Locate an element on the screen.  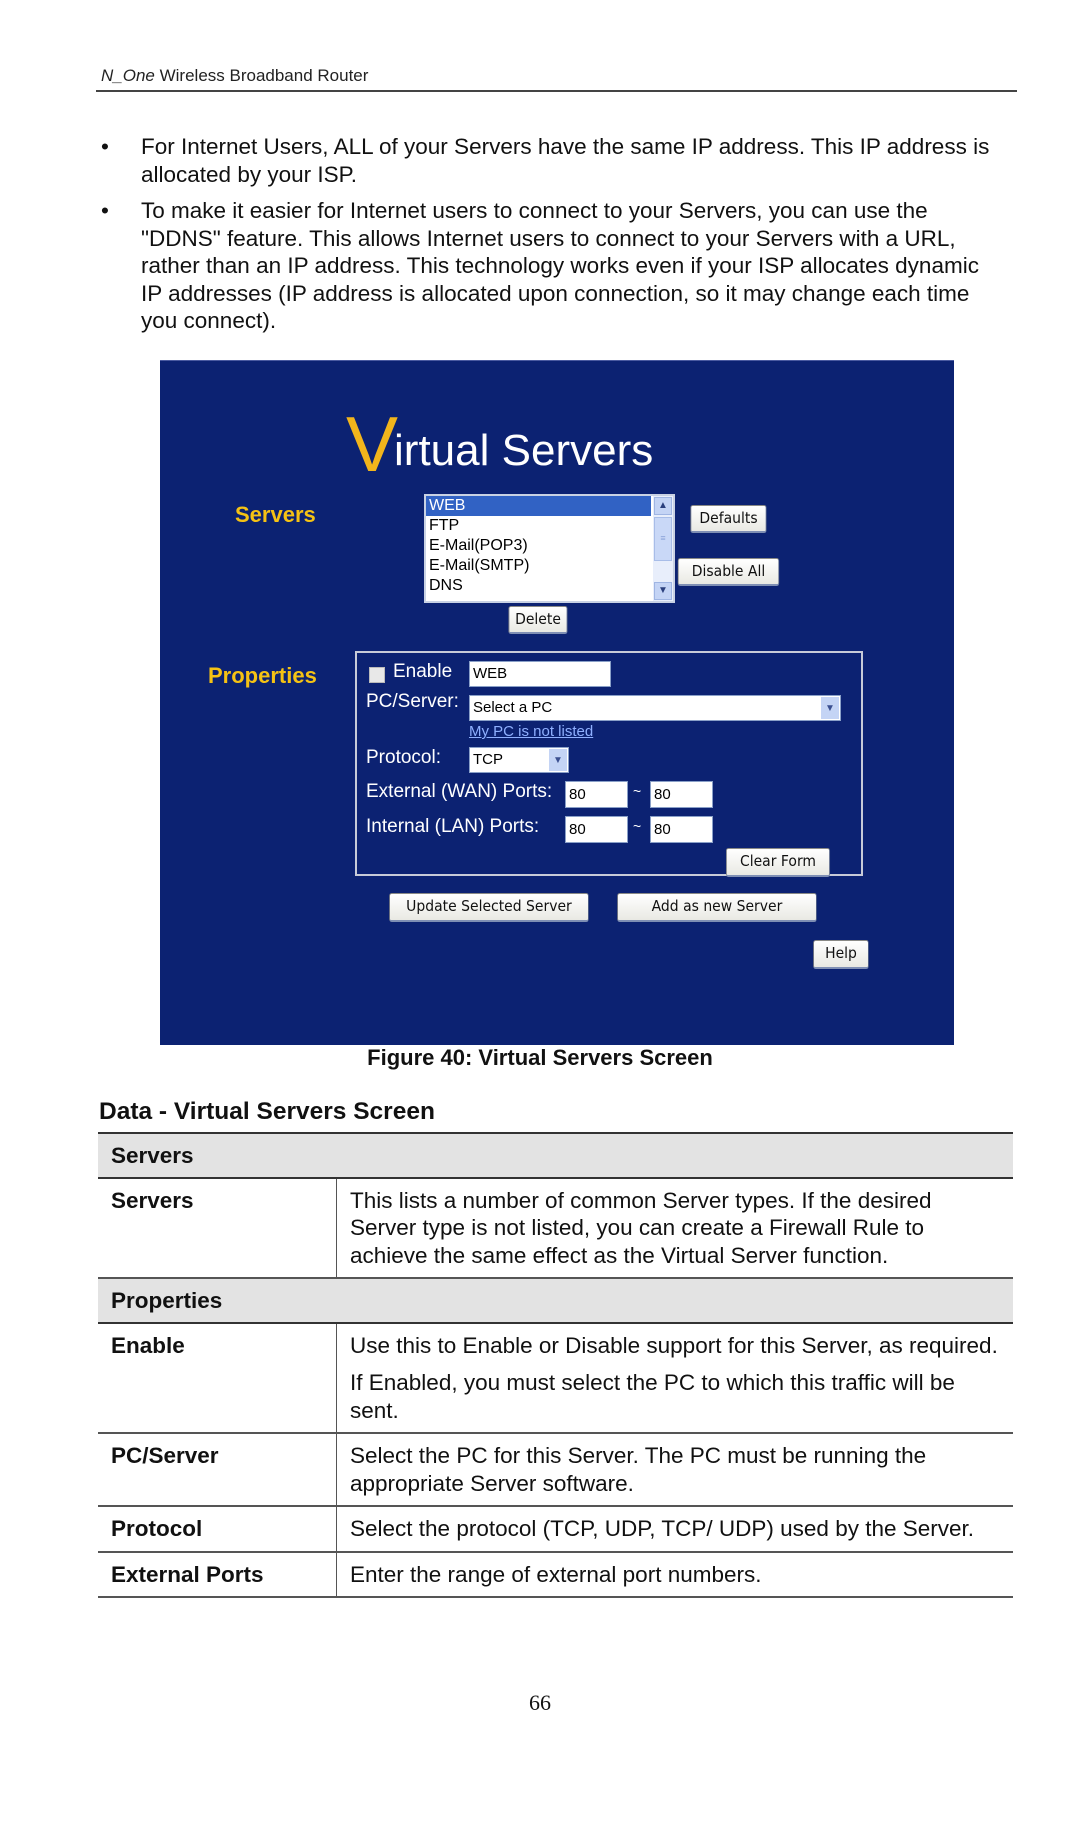
row-term: External Ports is located at coordinates (217, 1574).